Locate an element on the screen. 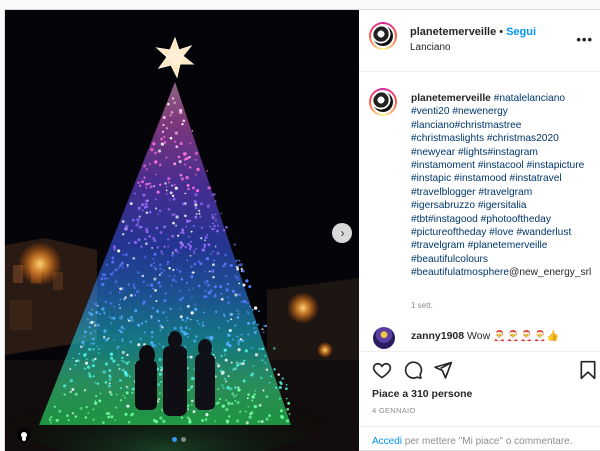 This screenshot has height=451, width=600. carousel-indicator is located at coordinates (179, 439).